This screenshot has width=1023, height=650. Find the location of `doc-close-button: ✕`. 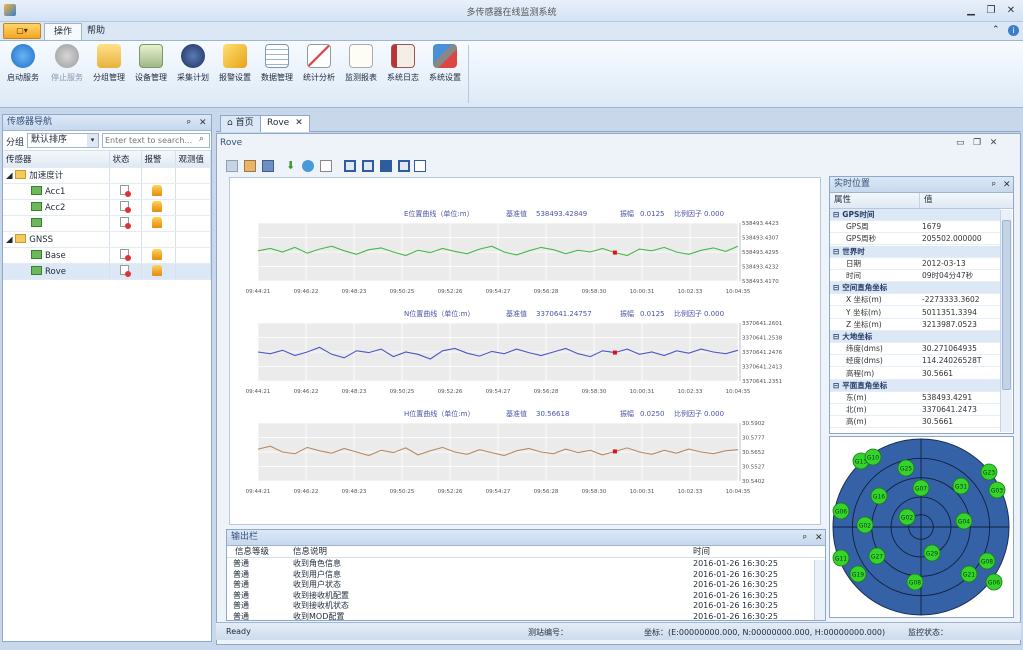

doc-close-button: ✕ is located at coordinates (994, 143).